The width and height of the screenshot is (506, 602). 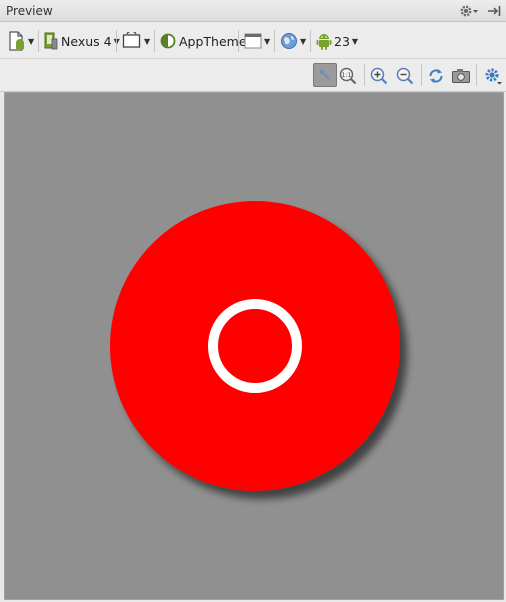 I want to click on activity-layout-button: ▼, so click(x=257, y=41).